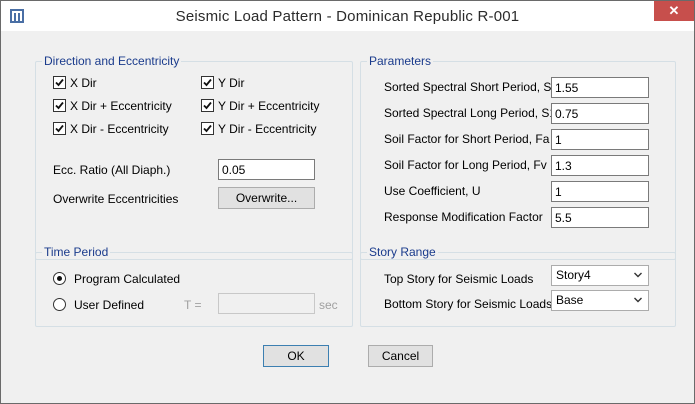  I want to click on param-label: Sorted Spectral Long Period, S1, so click(470, 113).